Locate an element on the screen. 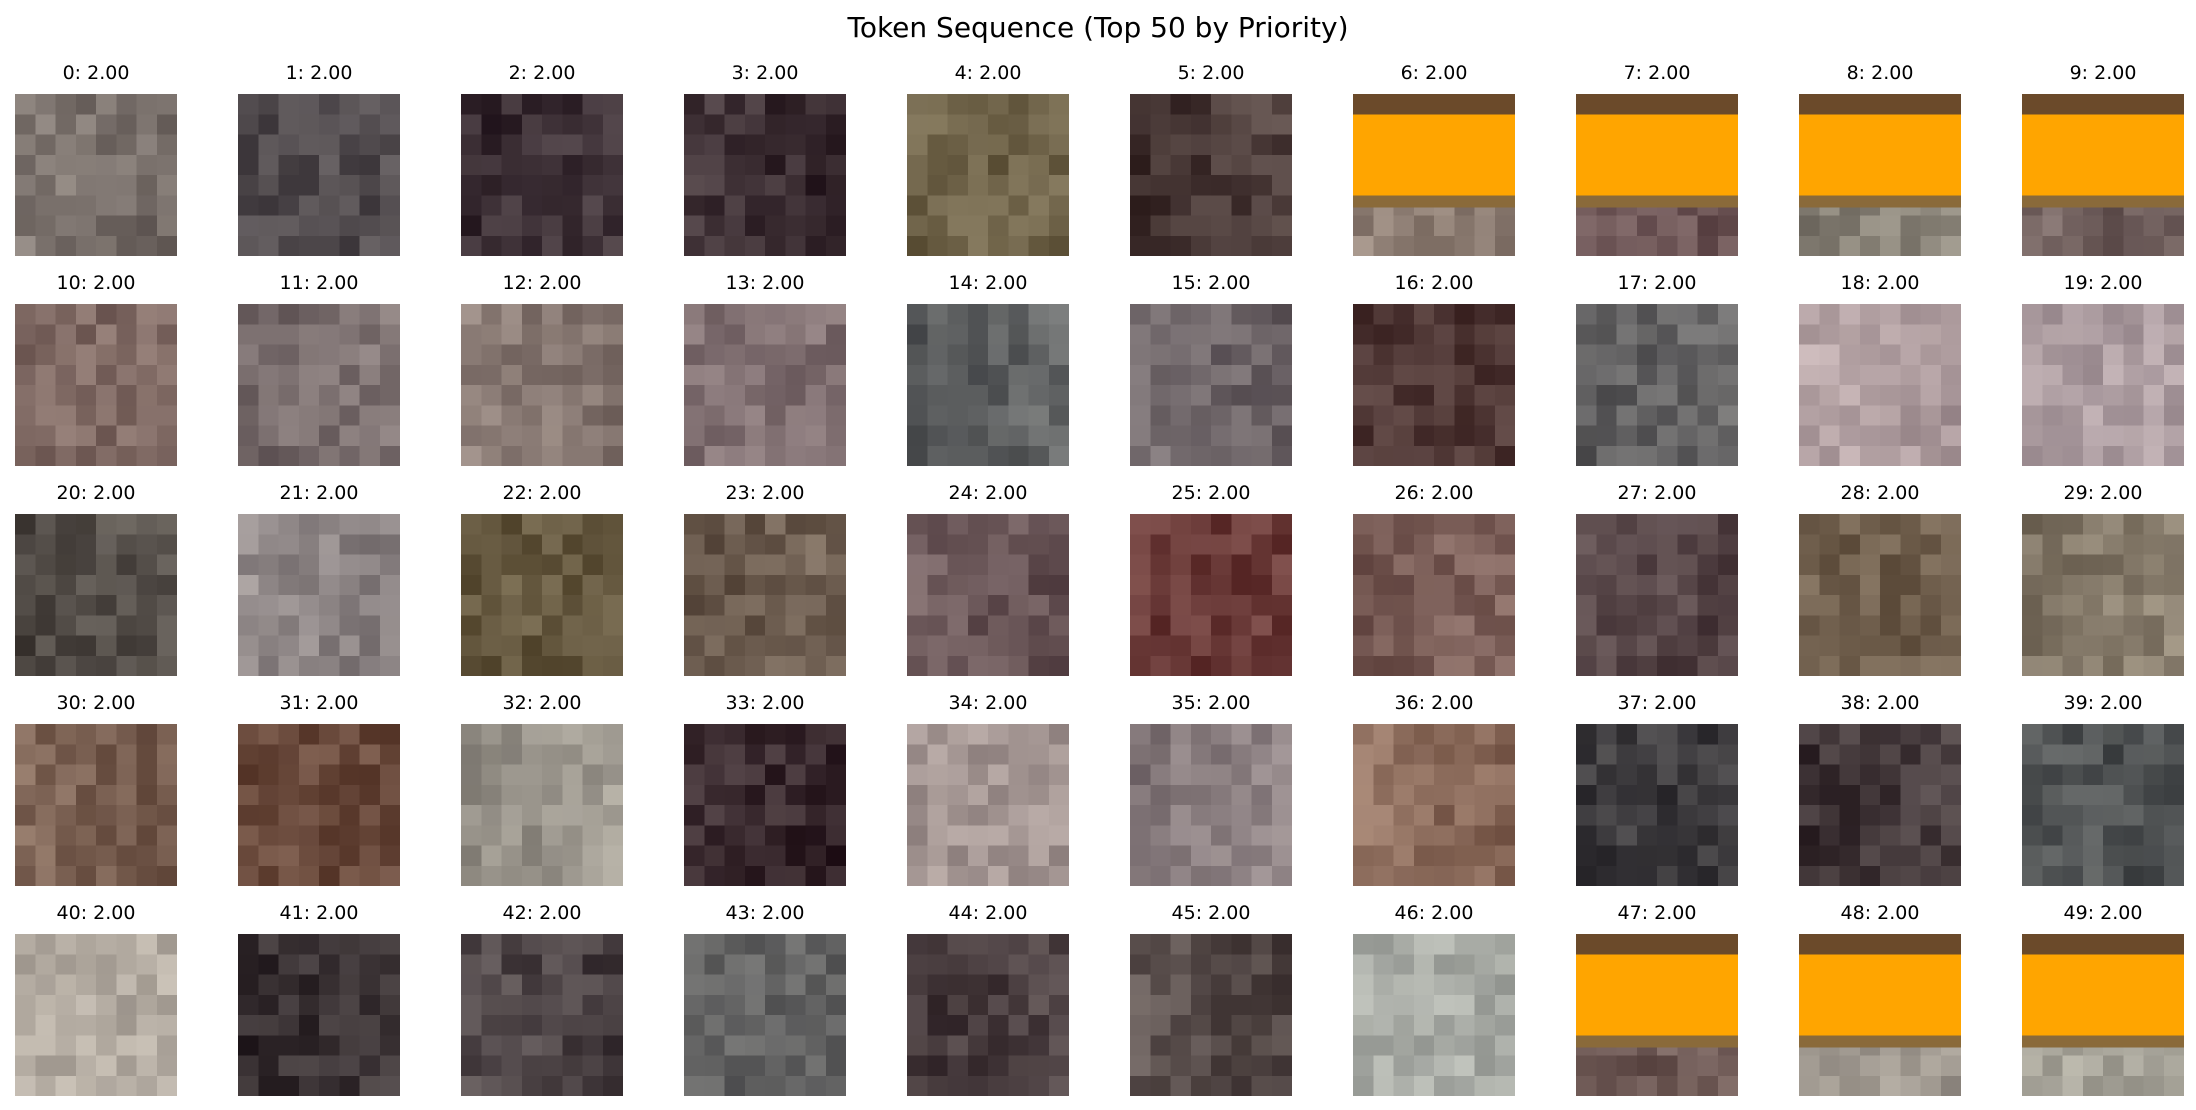 This screenshot has width=2196, height=1110. token-label: 33: 2.00 is located at coordinates (765, 703).